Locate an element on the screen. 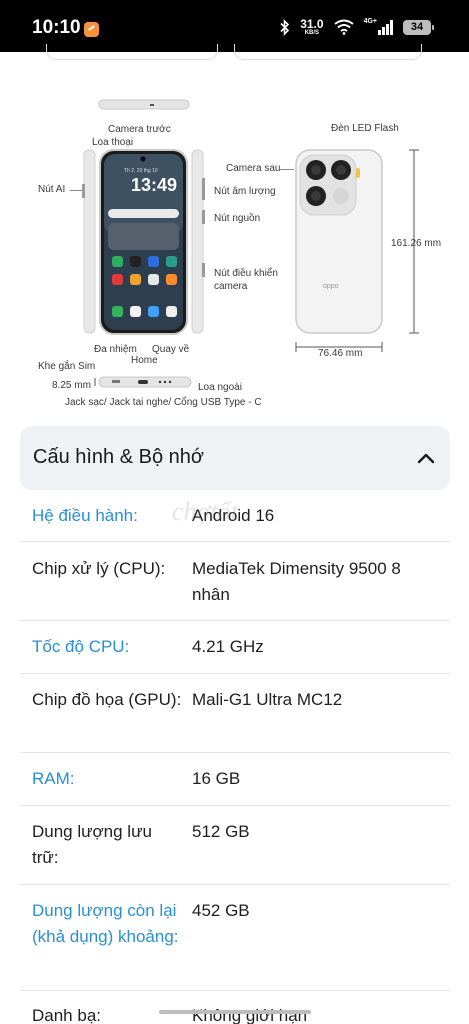 This screenshot has width=469, height=1024. label-sim-slot: Khe gắn Sim is located at coordinates (67, 366).